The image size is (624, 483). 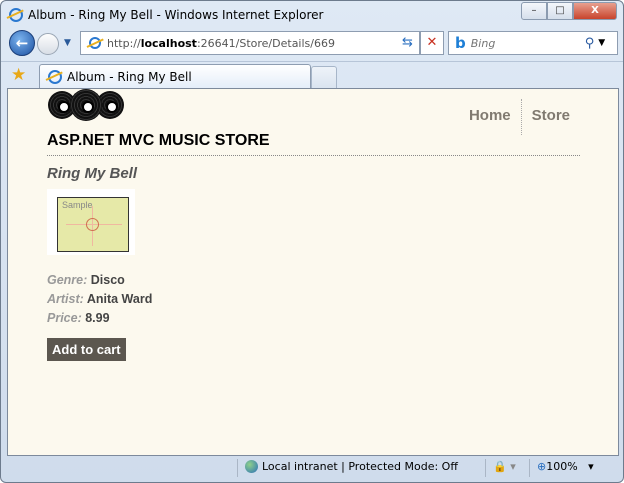 I want to click on back-button: ←, so click(x=22, y=43).